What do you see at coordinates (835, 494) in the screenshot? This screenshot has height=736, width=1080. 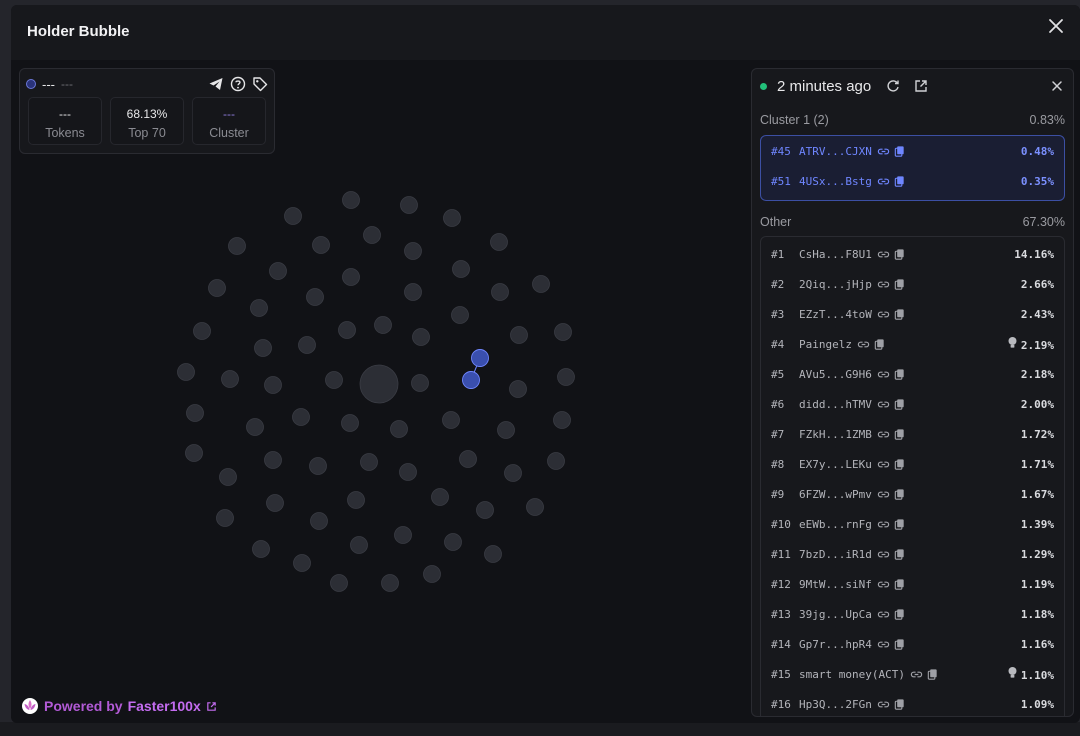 I see `holder-address: 6FZW...wPmv` at bounding box center [835, 494].